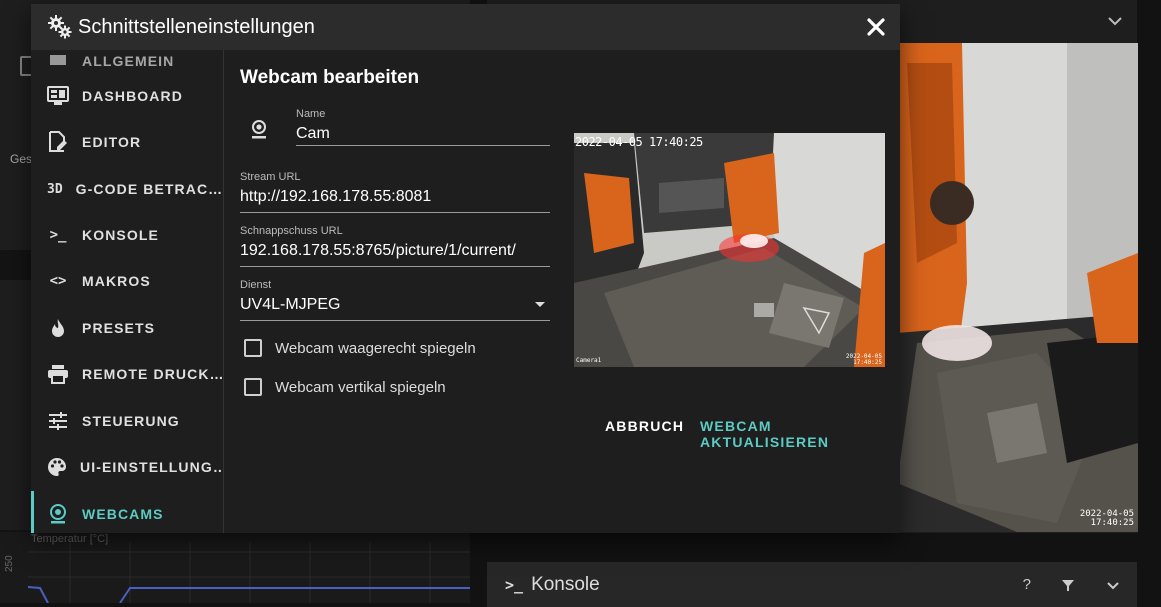  What do you see at coordinates (876, 27) in the screenshot?
I see `close-icon` at bounding box center [876, 27].